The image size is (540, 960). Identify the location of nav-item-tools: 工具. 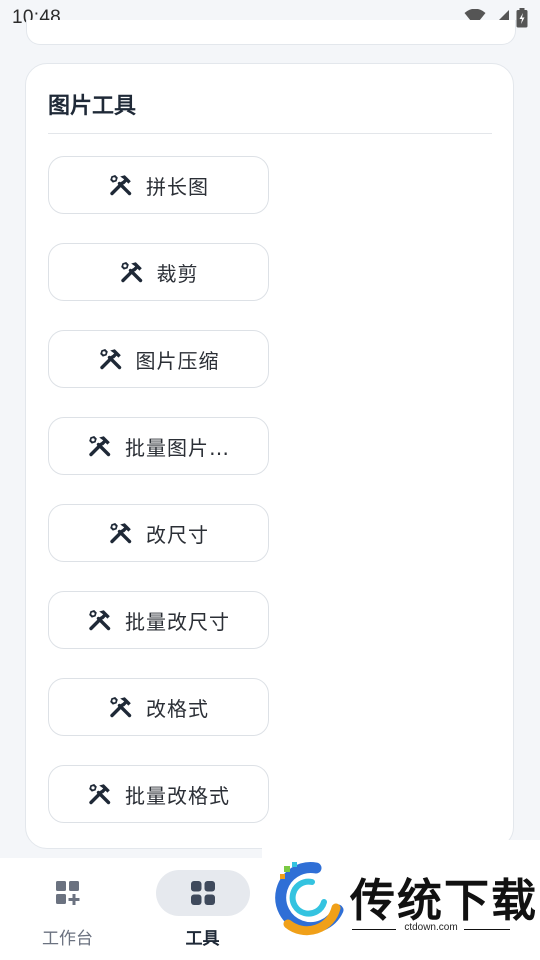
(202, 909).